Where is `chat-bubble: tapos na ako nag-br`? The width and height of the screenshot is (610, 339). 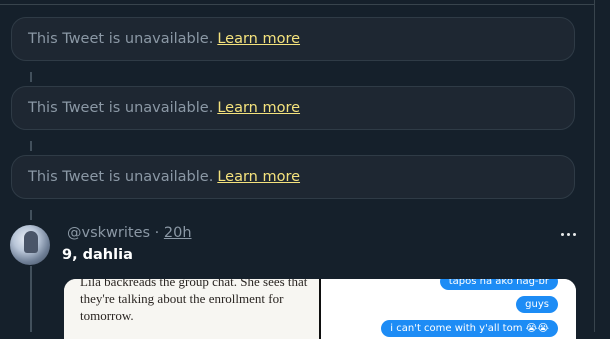
chat-bubble: tapos na ako nag-br is located at coordinates (498, 284).